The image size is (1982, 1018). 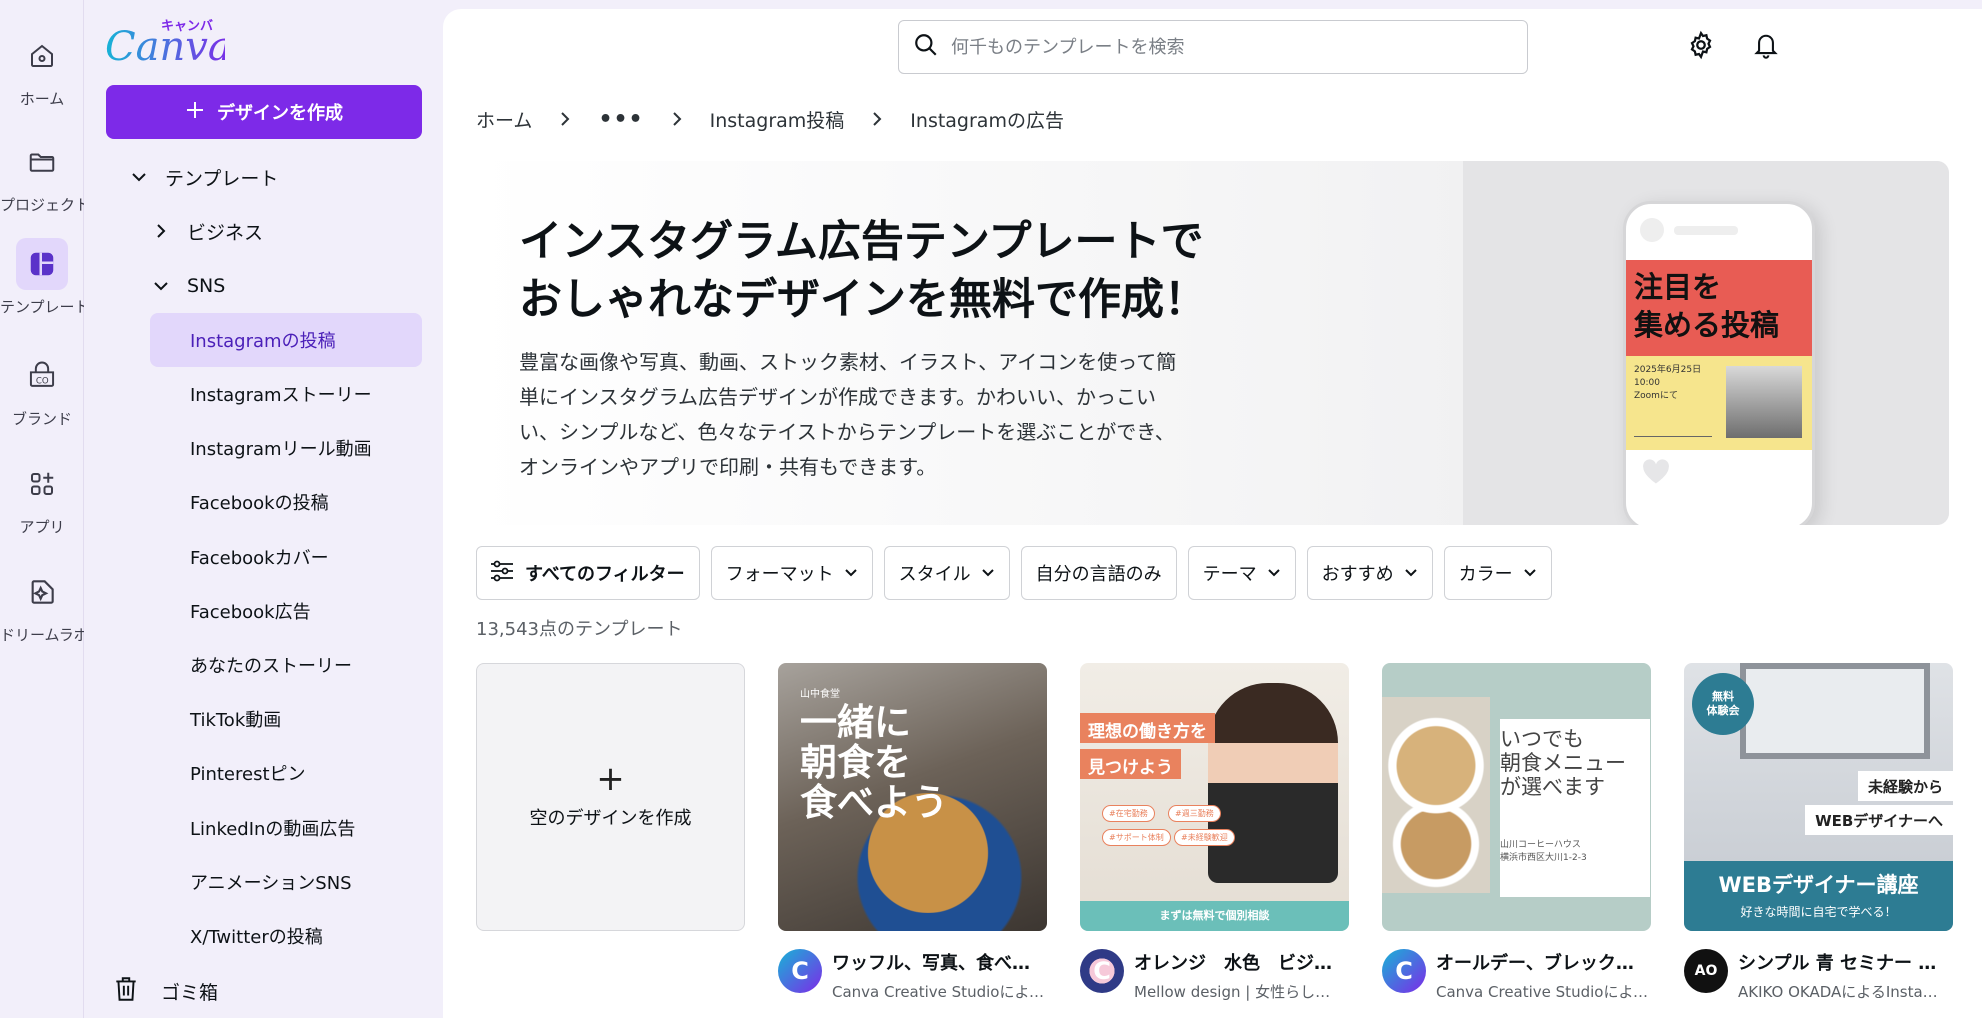 What do you see at coordinates (1706, 230) in the screenshot?
I see `phone-header-bar` at bounding box center [1706, 230].